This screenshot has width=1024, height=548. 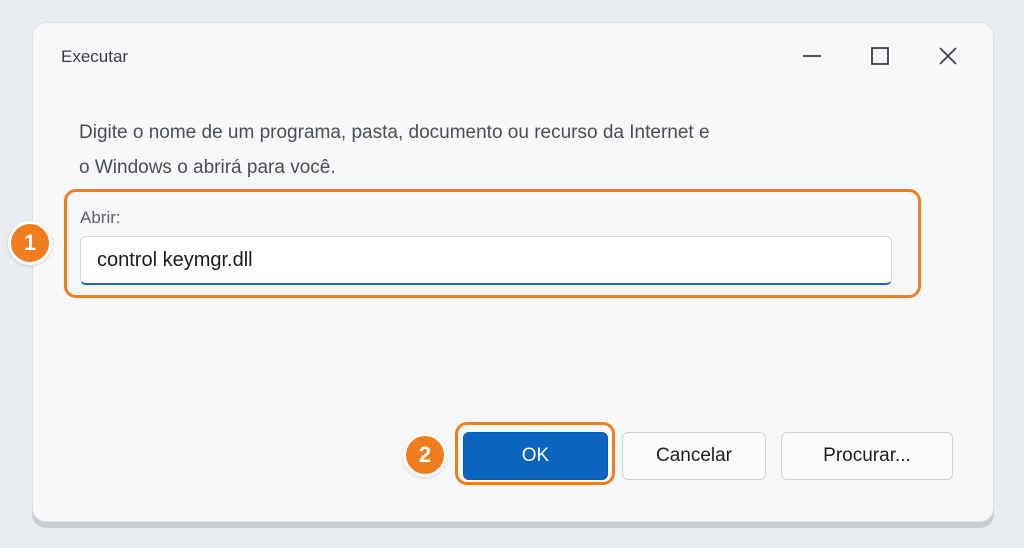 I want to click on close-icon, so click(x=948, y=56).